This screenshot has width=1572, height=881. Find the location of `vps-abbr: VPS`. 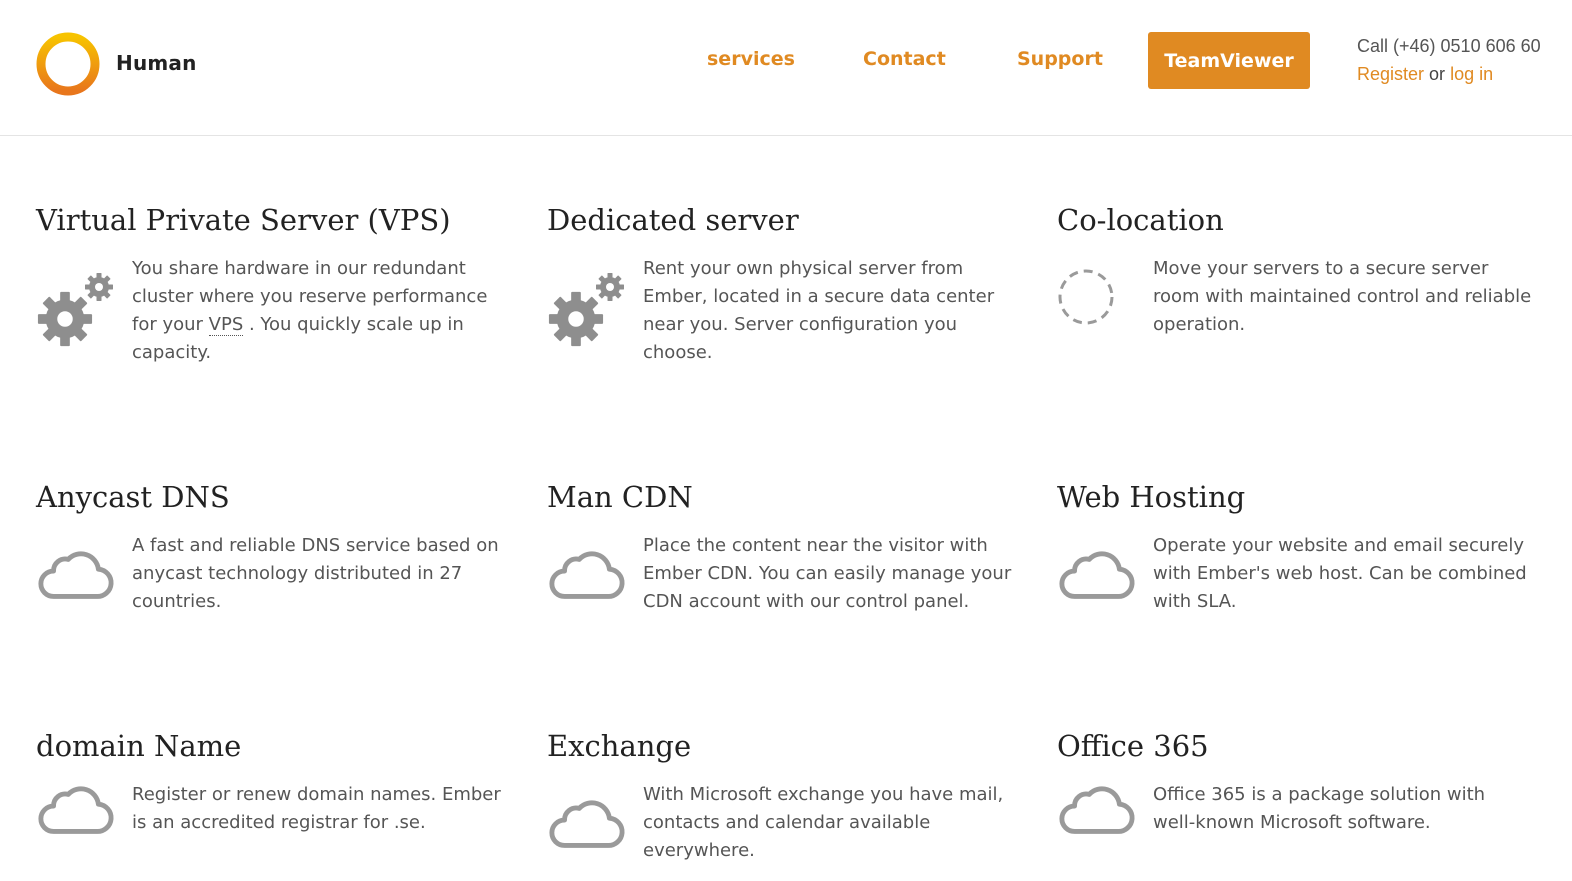

vps-abbr: VPS is located at coordinates (226, 325).